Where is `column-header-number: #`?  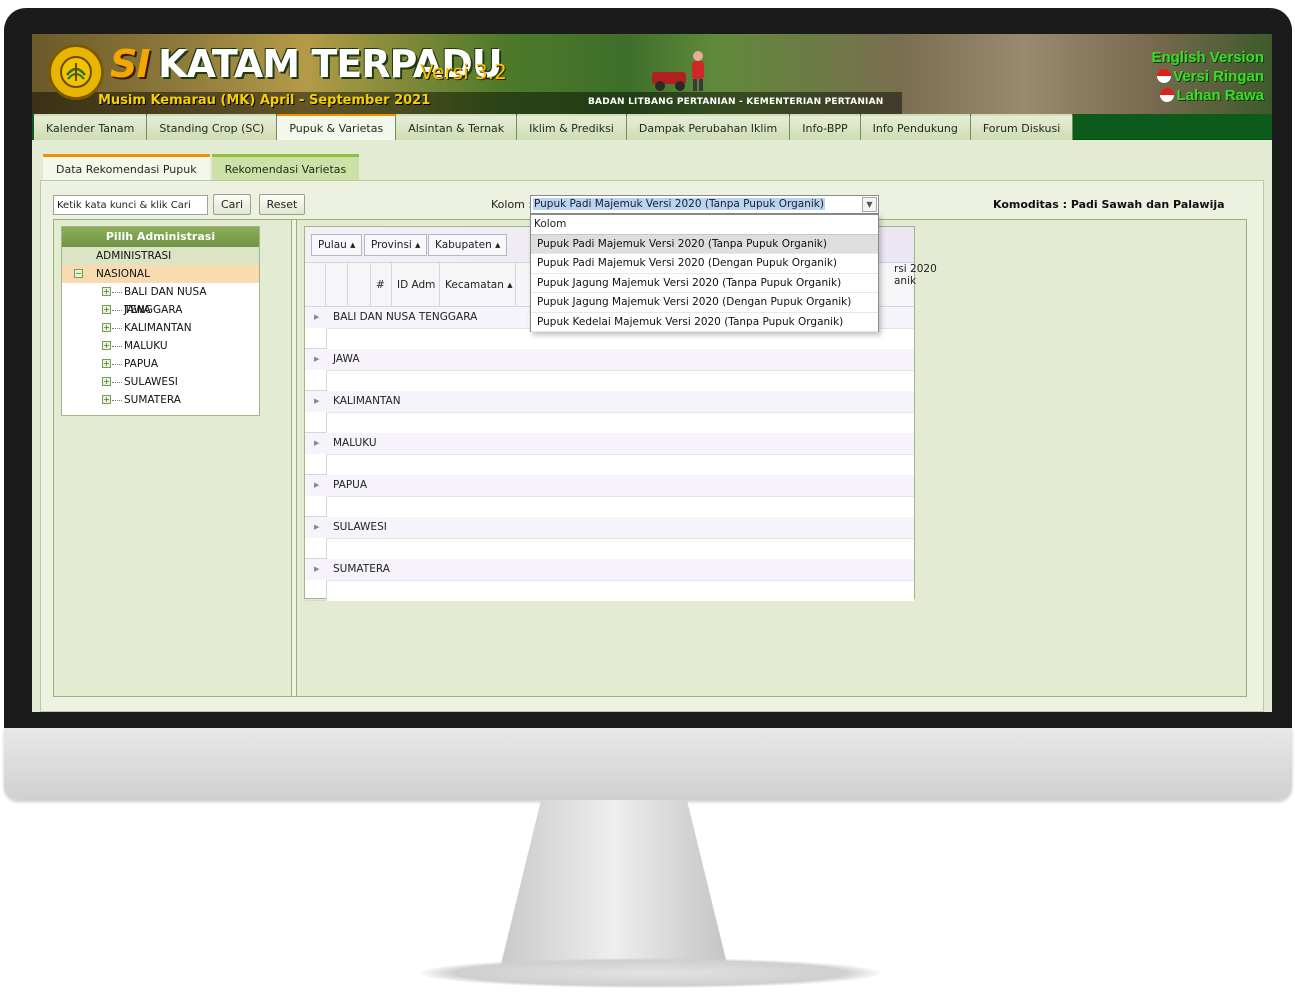
column-header-number: # is located at coordinates (381, 285).